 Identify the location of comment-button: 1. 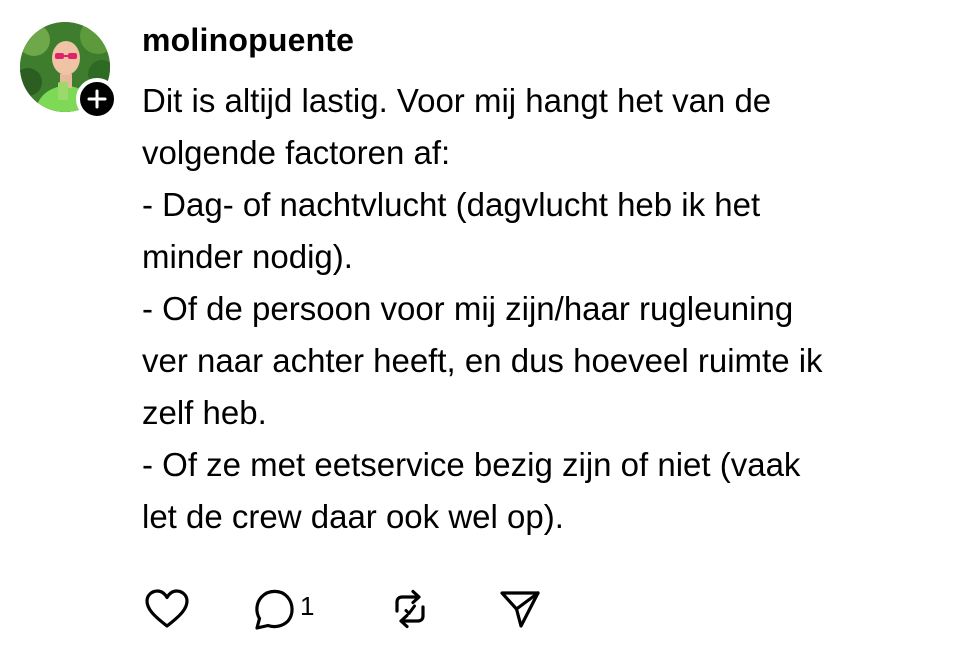
(283, 609).